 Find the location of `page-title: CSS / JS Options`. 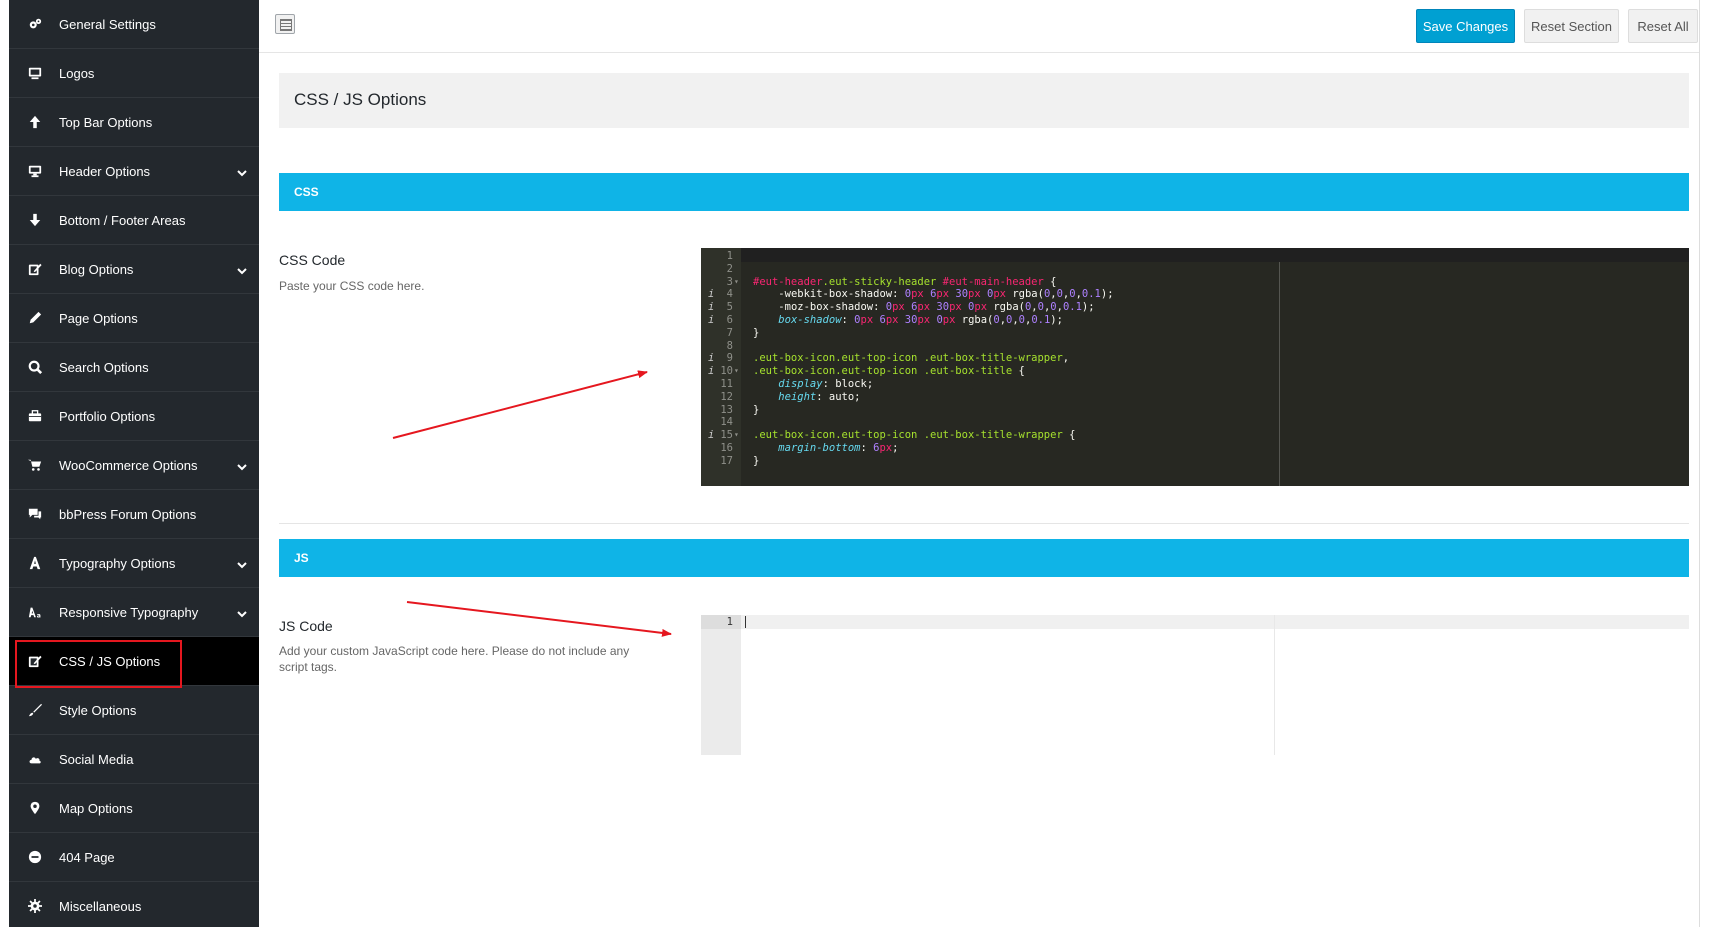

page-title: CSS / JS Options is located at coordinates (360, 99).